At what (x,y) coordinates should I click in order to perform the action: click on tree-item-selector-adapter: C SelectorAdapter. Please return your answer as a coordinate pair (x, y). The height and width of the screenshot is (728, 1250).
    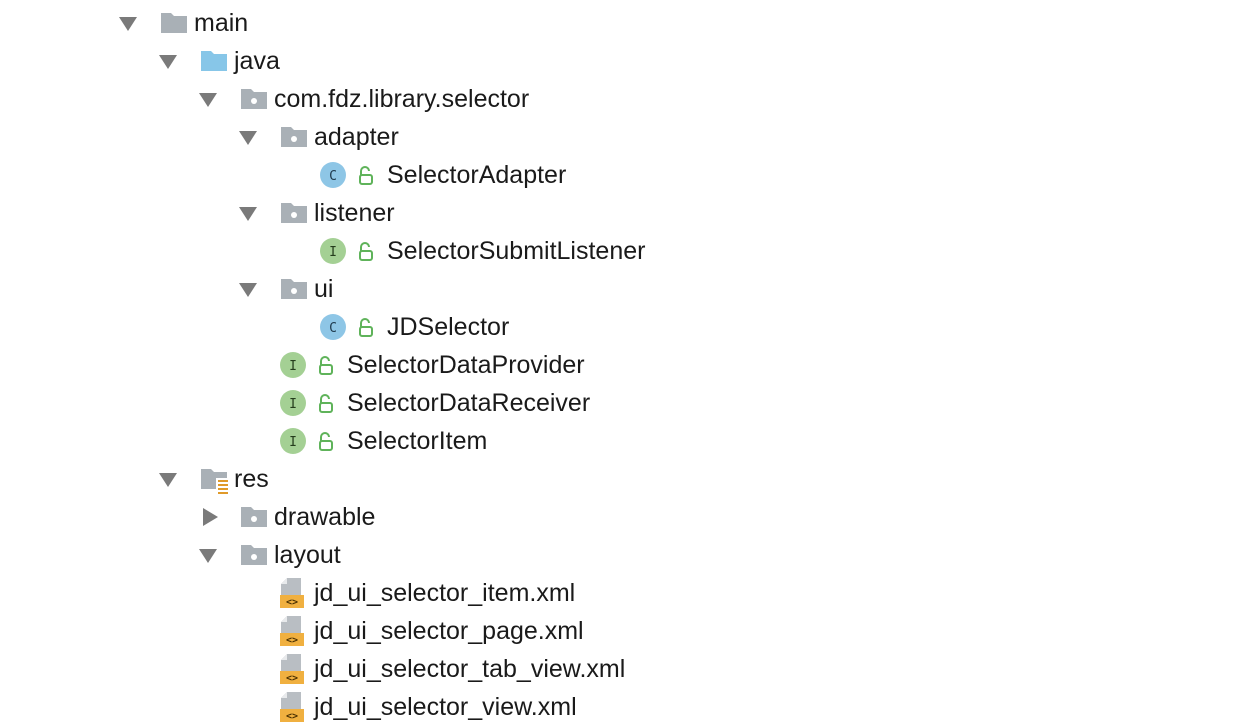
    Looking at the image, I should click on (450, 175).